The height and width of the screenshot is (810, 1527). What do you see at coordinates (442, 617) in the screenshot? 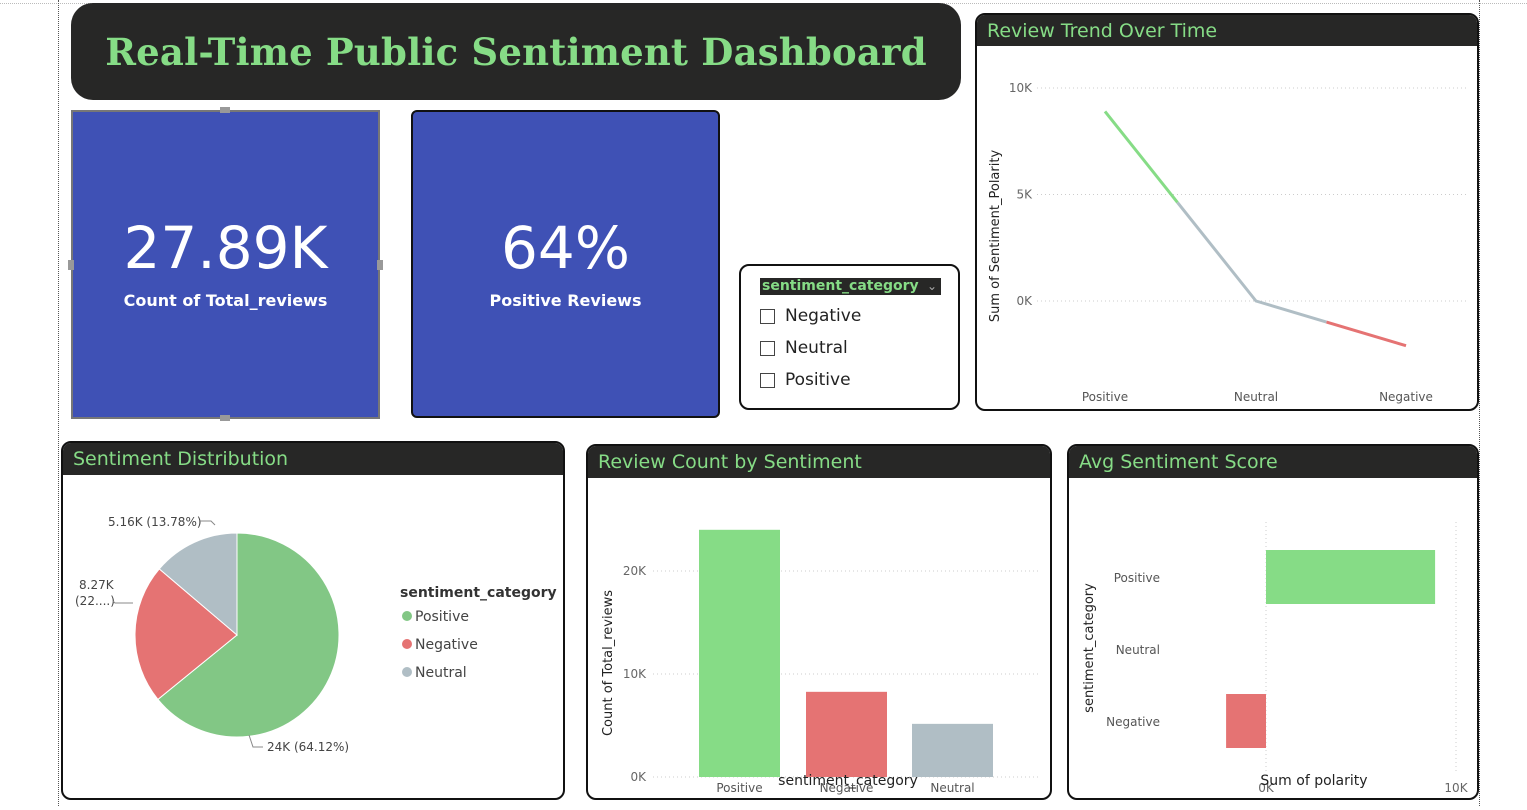
I see `legend-label-positive: Positive` at bounding box center [442, 617].